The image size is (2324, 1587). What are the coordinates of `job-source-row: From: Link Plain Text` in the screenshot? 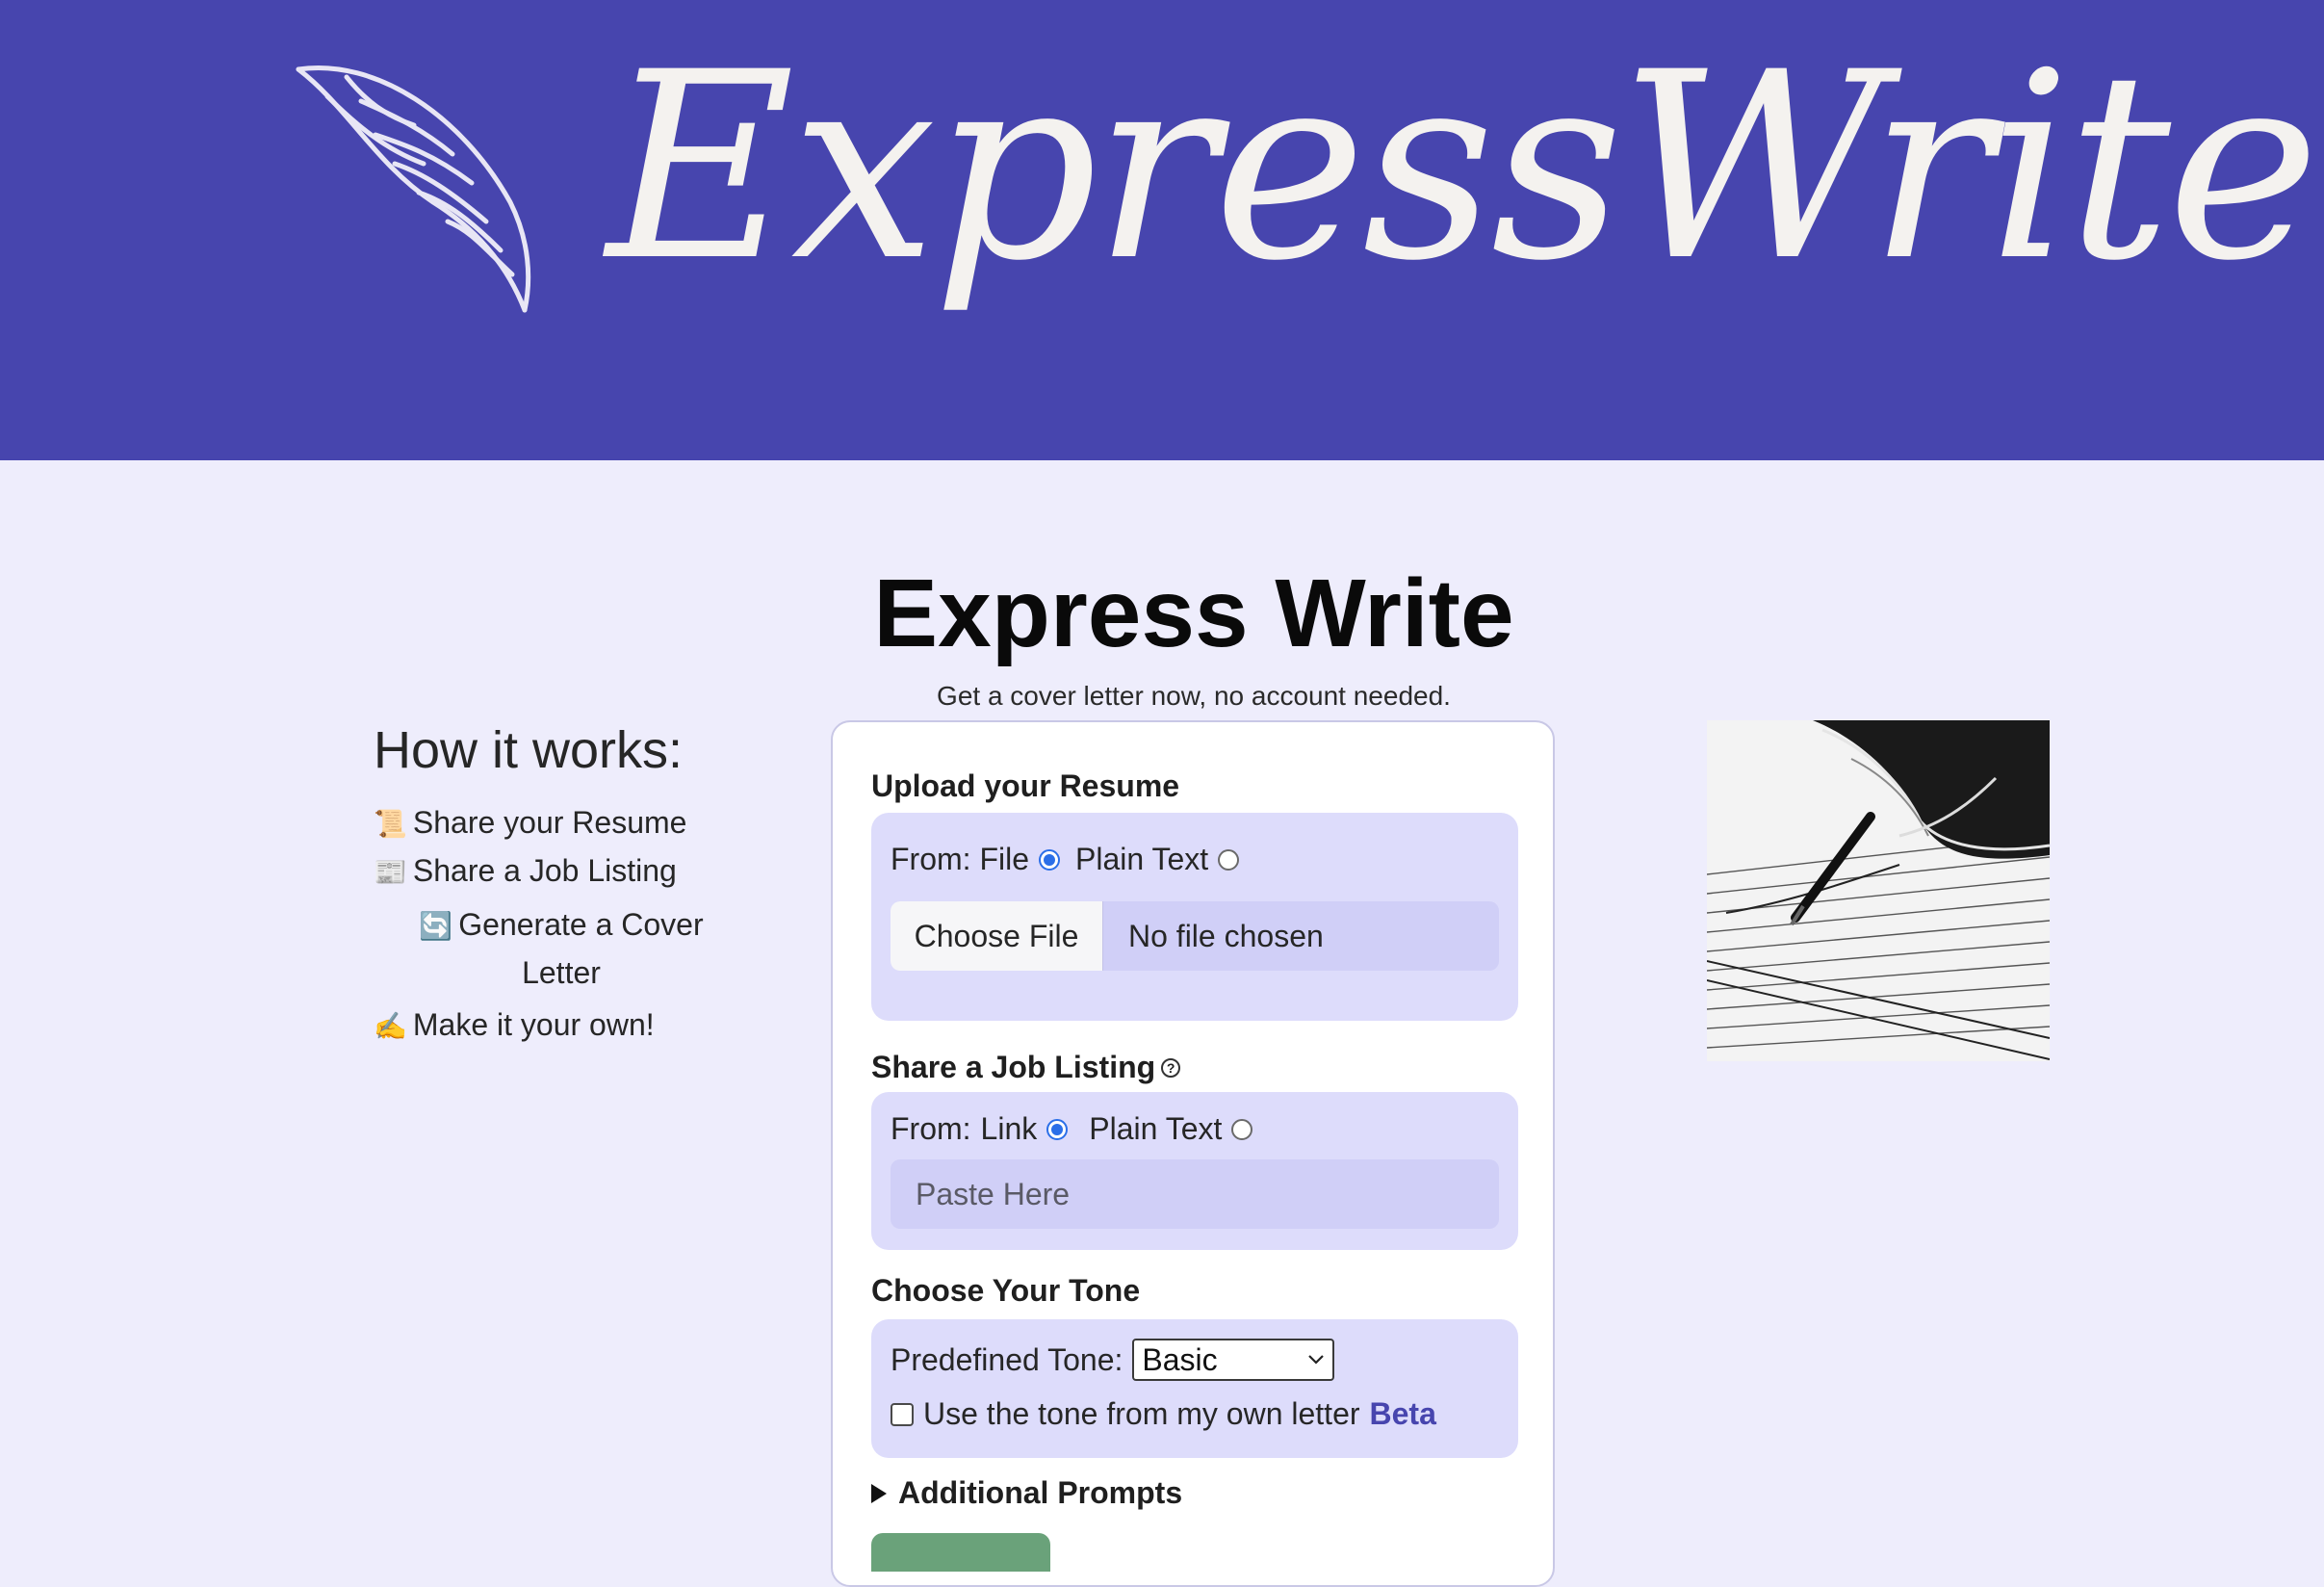 It's located at (1072, 1129).